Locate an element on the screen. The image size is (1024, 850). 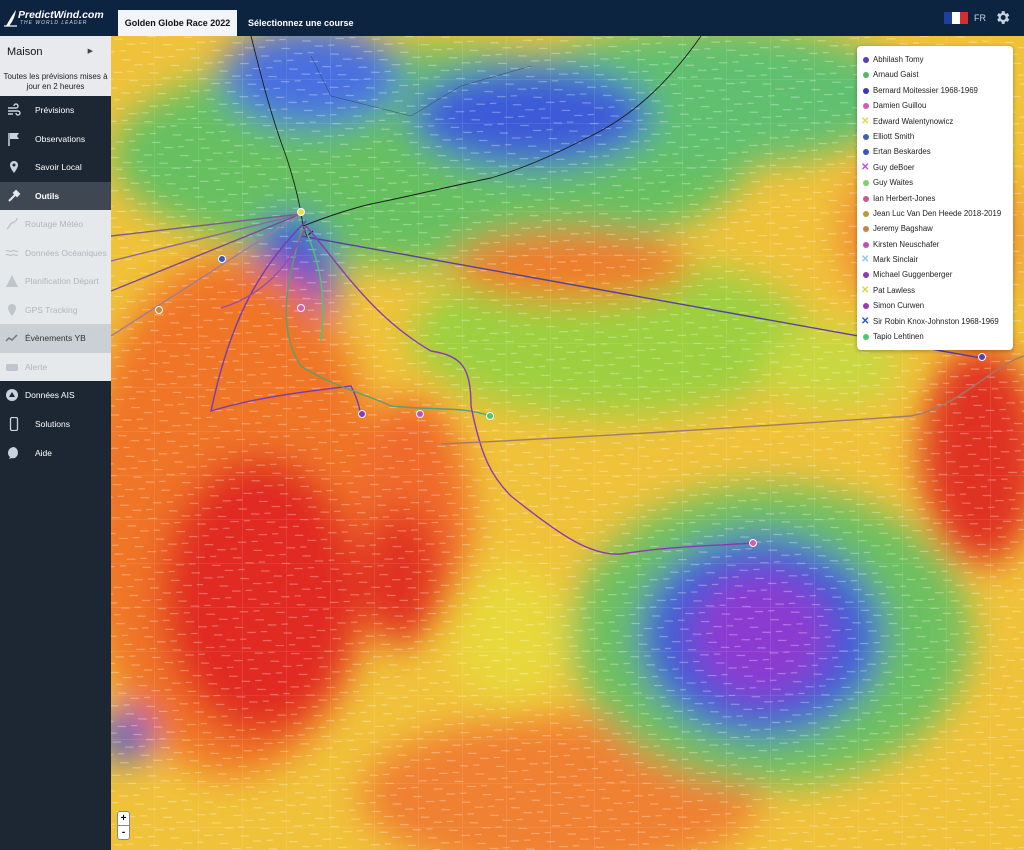
zoom-in-button: + is located at coordinates (123, 819).